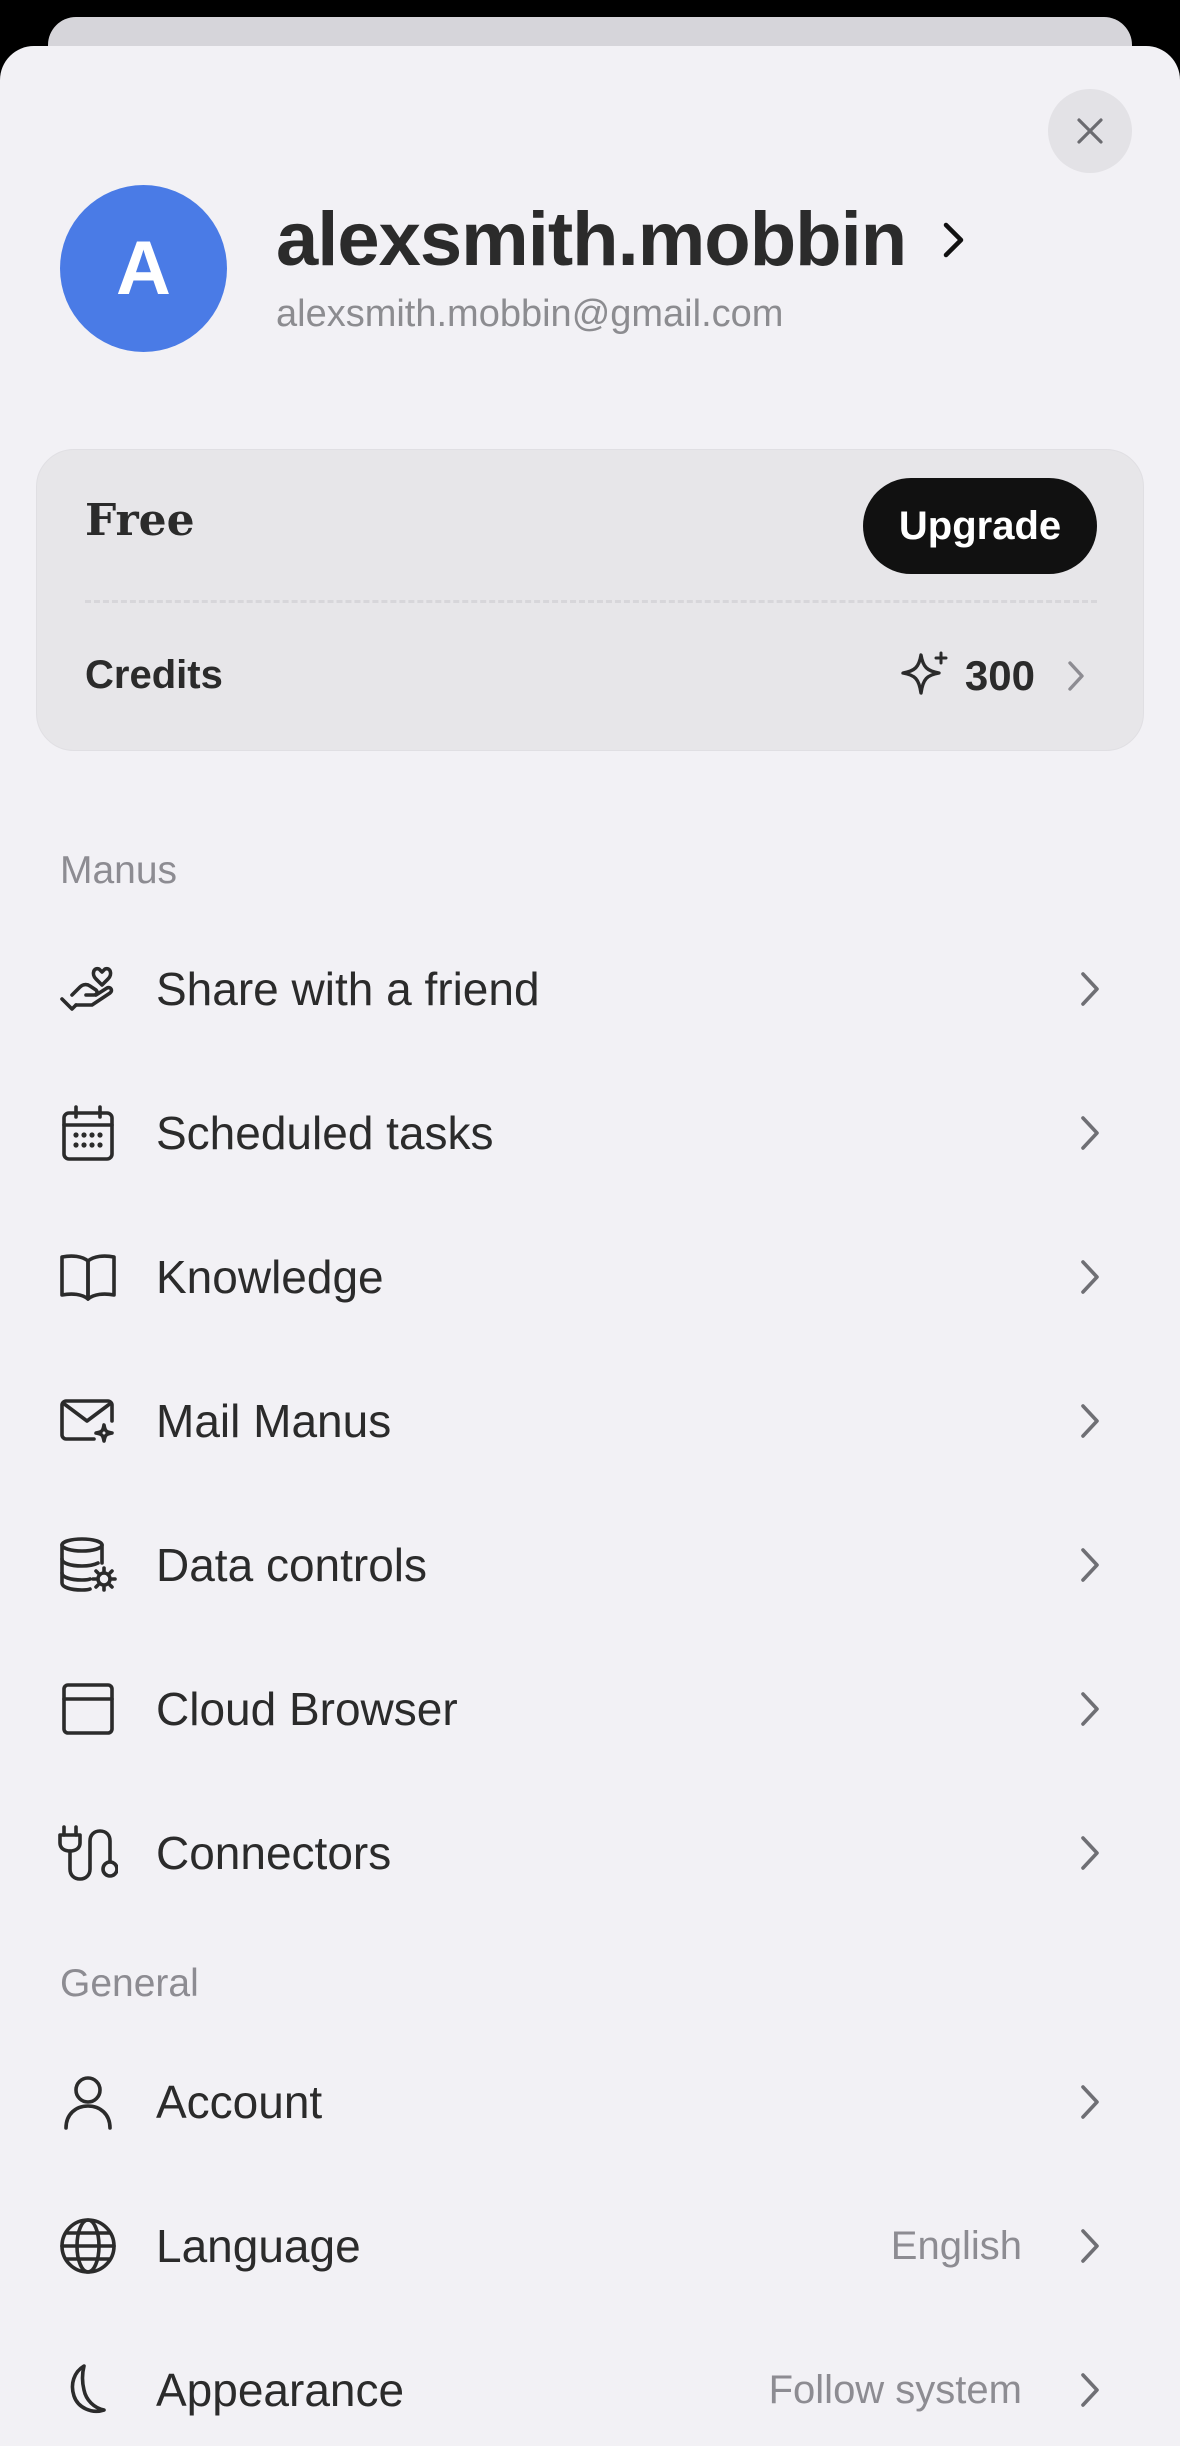 This screenshot has height=2446, width=1180. I want to click on plan-name: Free, so click(140, 520).